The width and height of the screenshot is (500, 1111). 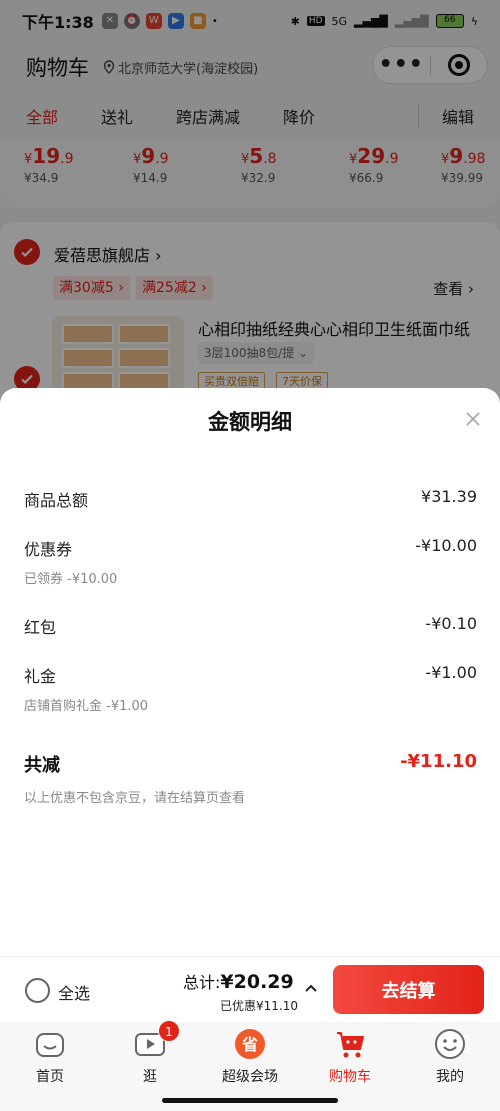 What do you see at coordinates (259, 1006) in the screenshot?
I see `saved-amount: 已优惠¥11.10` at bounding box center [259, 1006].